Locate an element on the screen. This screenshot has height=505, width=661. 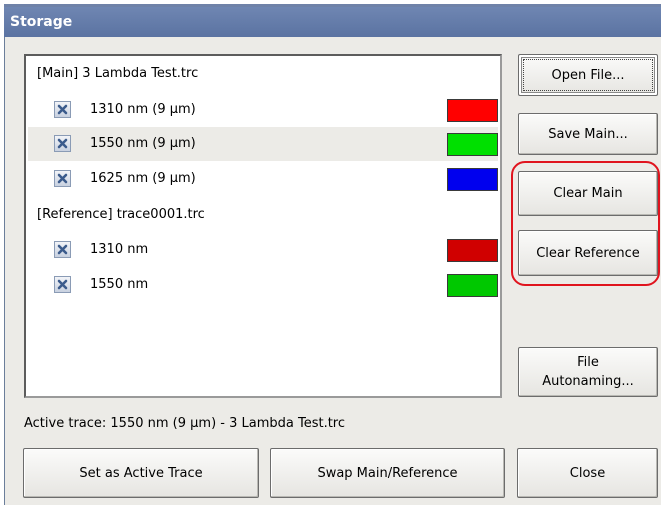
trace-label: 1310 nm (9 µm) is located at coordinates (143, 109).